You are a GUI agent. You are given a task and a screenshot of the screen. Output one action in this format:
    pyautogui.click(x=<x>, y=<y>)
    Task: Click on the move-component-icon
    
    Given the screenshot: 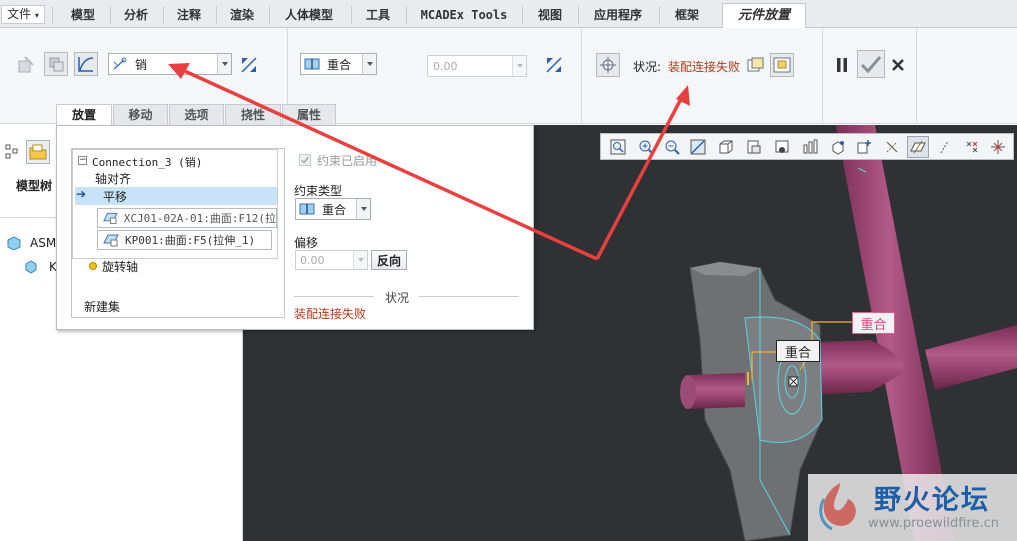 What is the action you would take?
    pyautogui.click(x=608, y=65)
    